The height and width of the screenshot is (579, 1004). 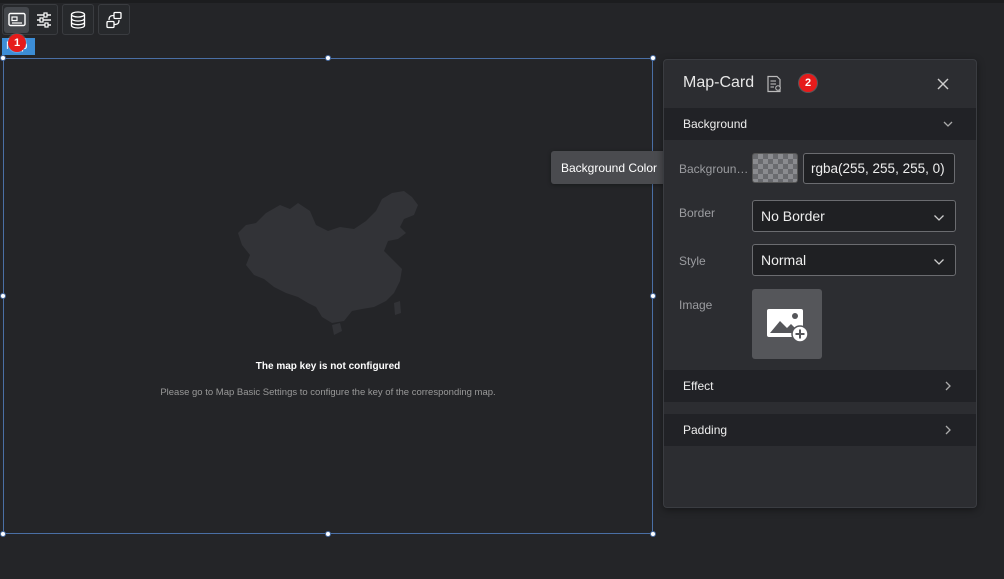 I want to click on toolbar-group-data, so click(x=78, y=19).